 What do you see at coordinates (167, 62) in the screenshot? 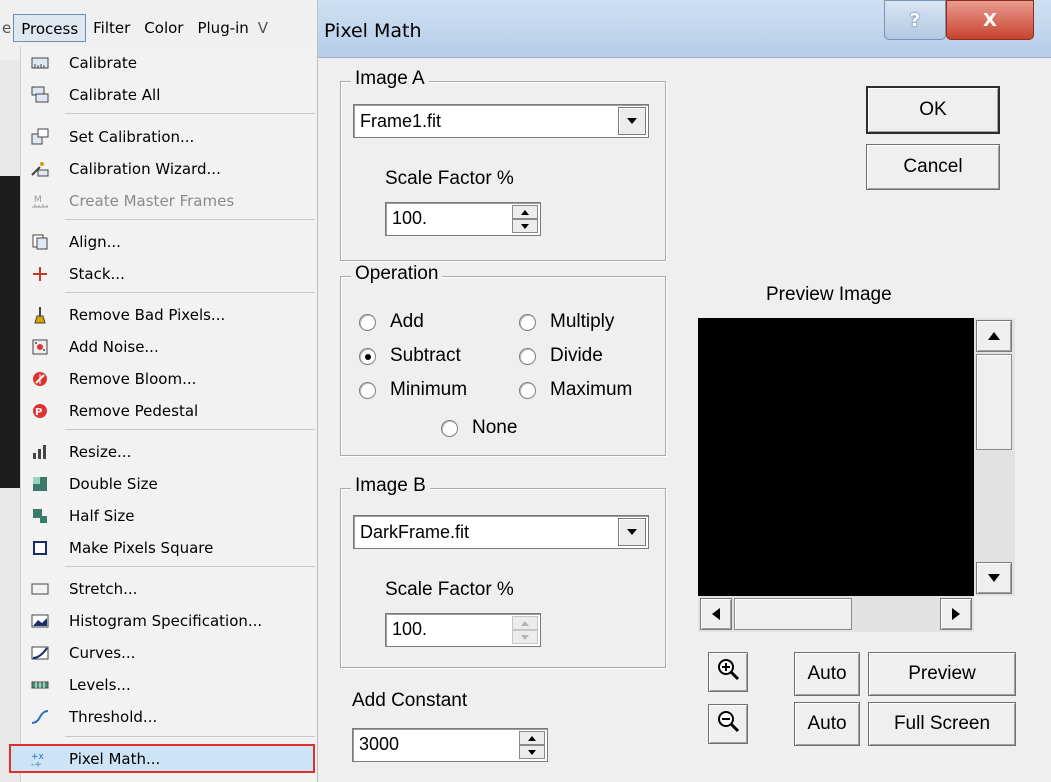
I see `menu-item-calibrate: Calibrate` at bounding box center [167, 62].